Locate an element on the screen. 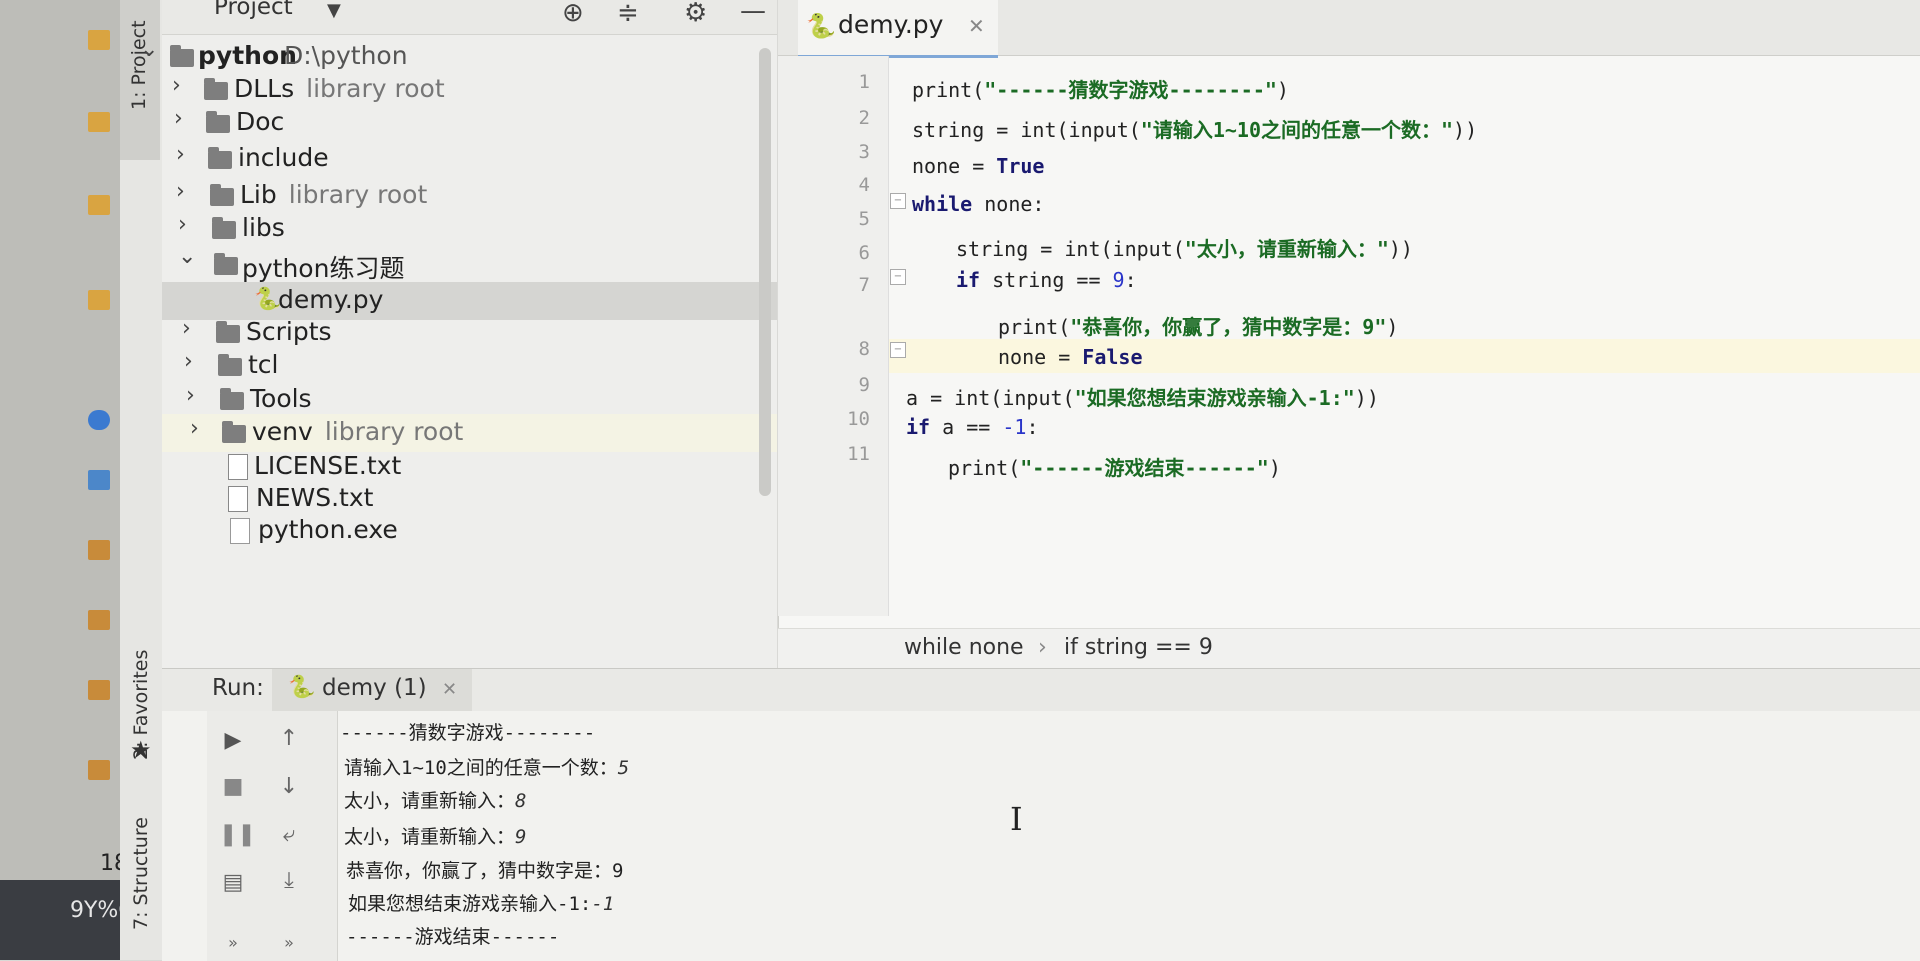  layout-icon: ▤ is located at coordinates (233, 883).